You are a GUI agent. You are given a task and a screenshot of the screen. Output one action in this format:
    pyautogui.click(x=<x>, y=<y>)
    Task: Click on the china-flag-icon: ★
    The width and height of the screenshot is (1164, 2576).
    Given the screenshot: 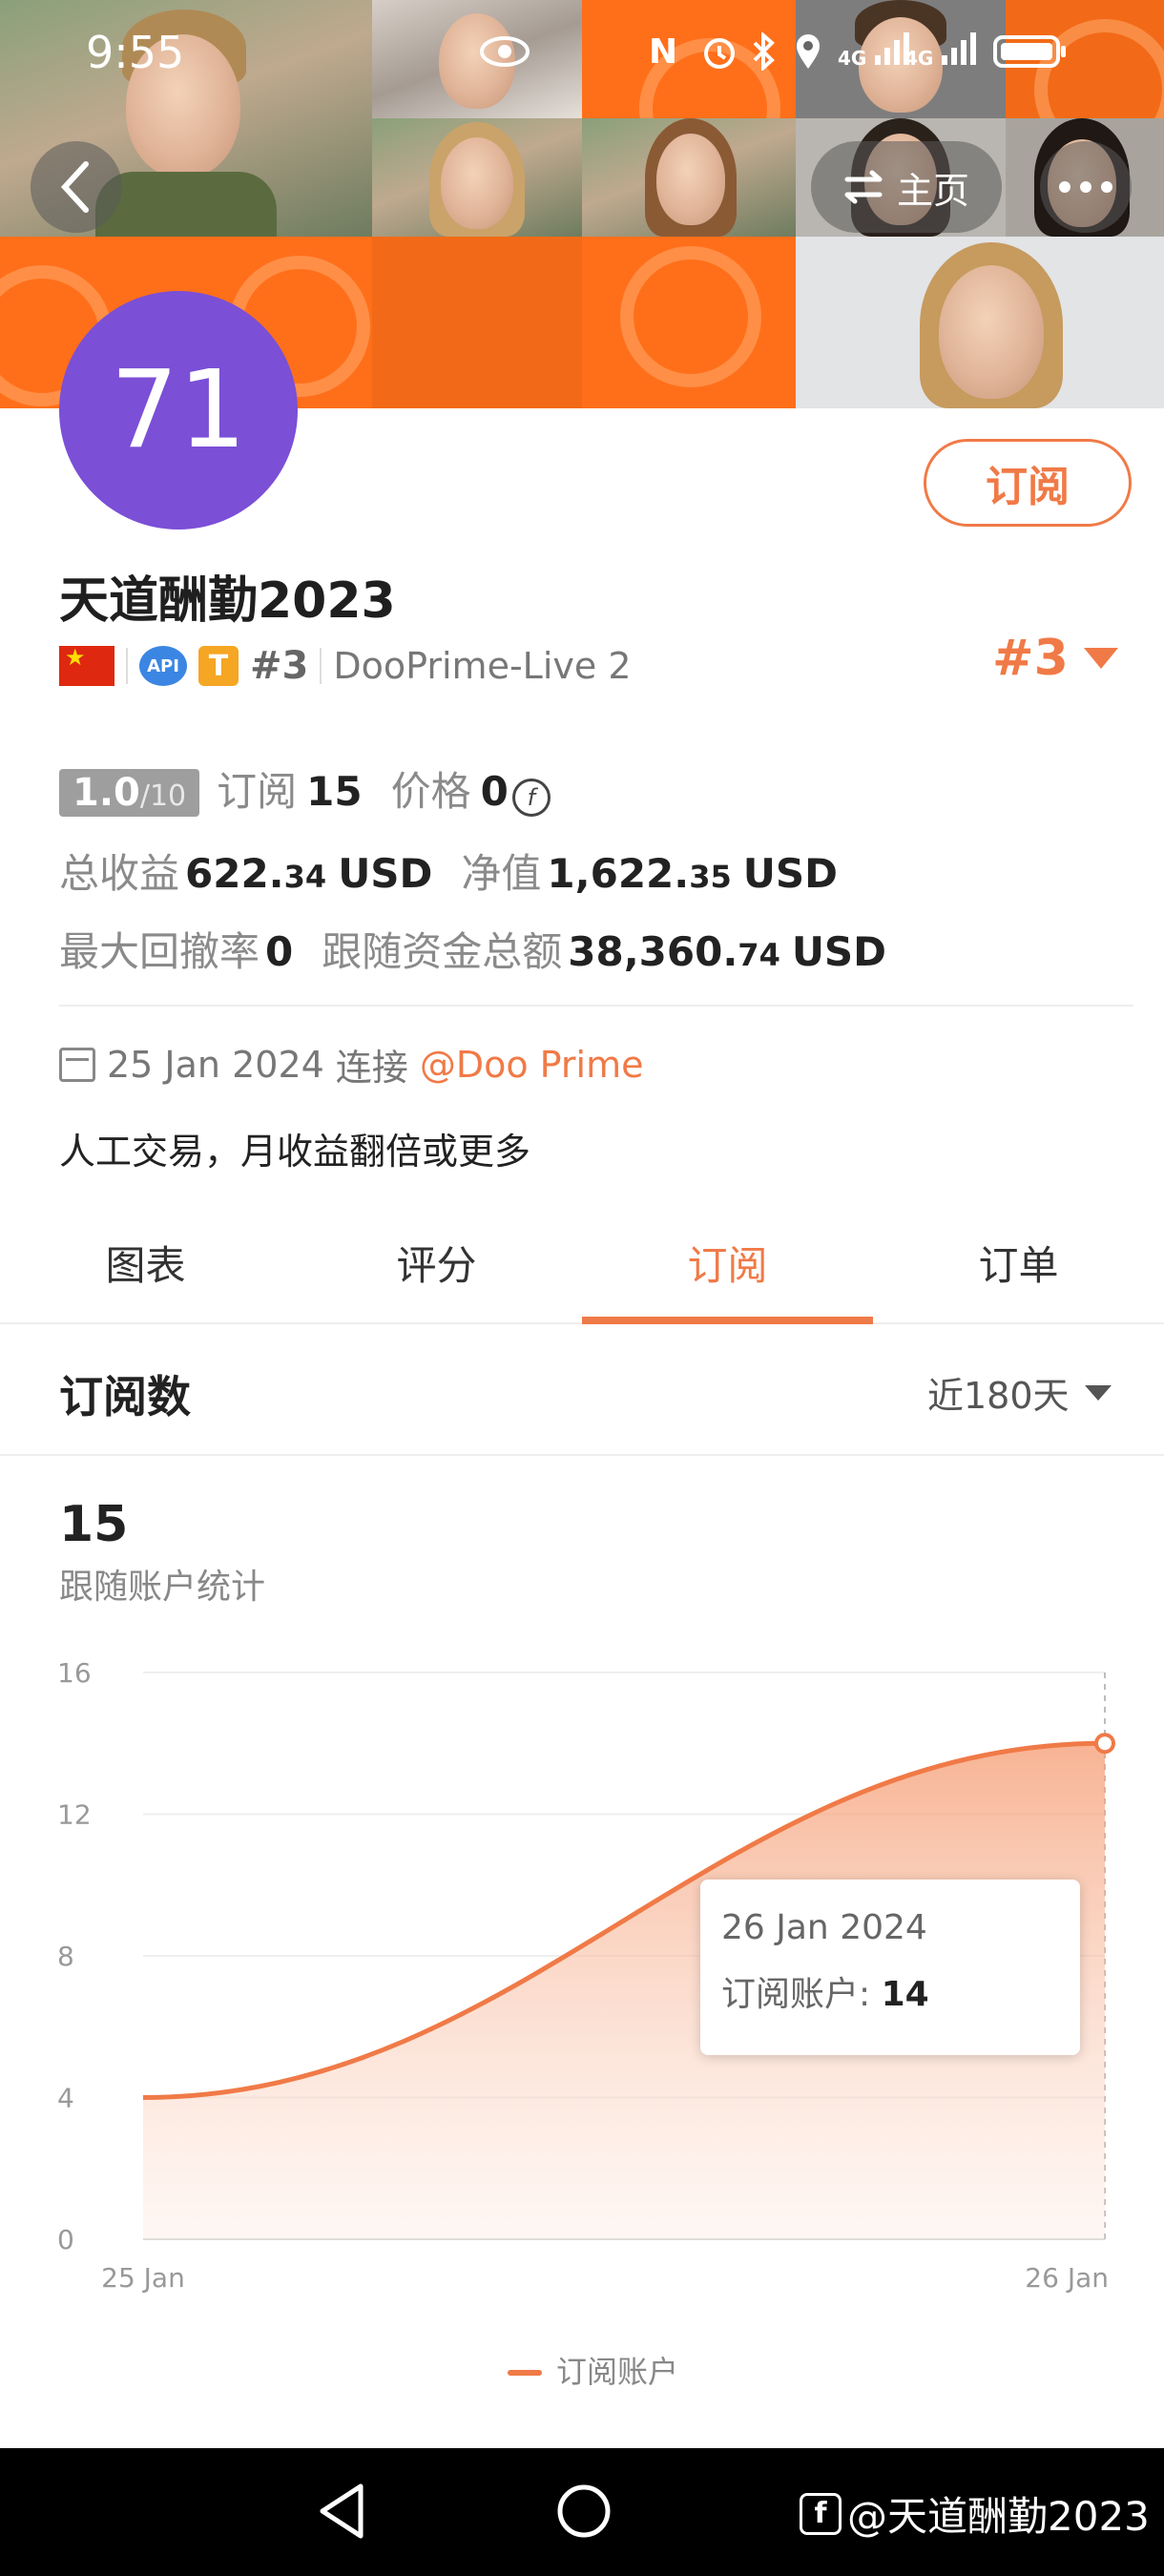 What is the action you would take?
    pyautogui.click(x=86, y=666)
    